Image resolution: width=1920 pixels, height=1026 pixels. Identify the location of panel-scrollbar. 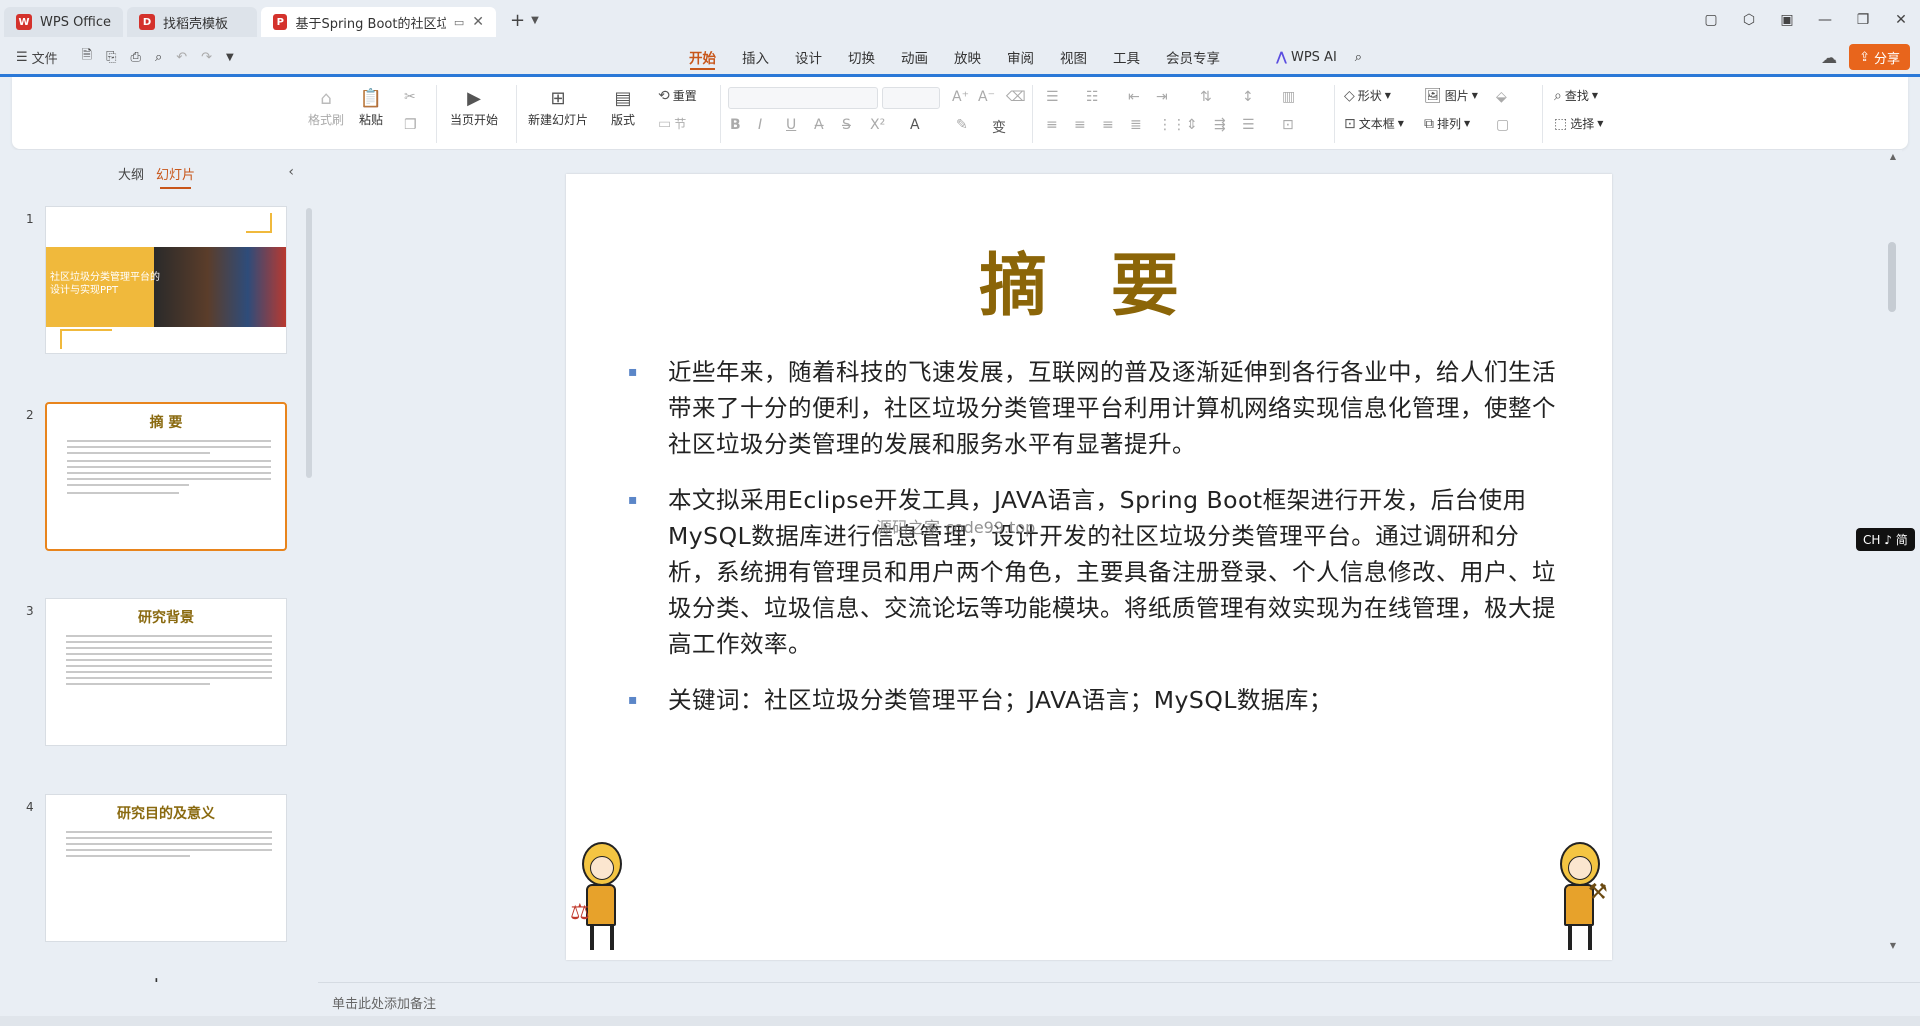
(309, 343).